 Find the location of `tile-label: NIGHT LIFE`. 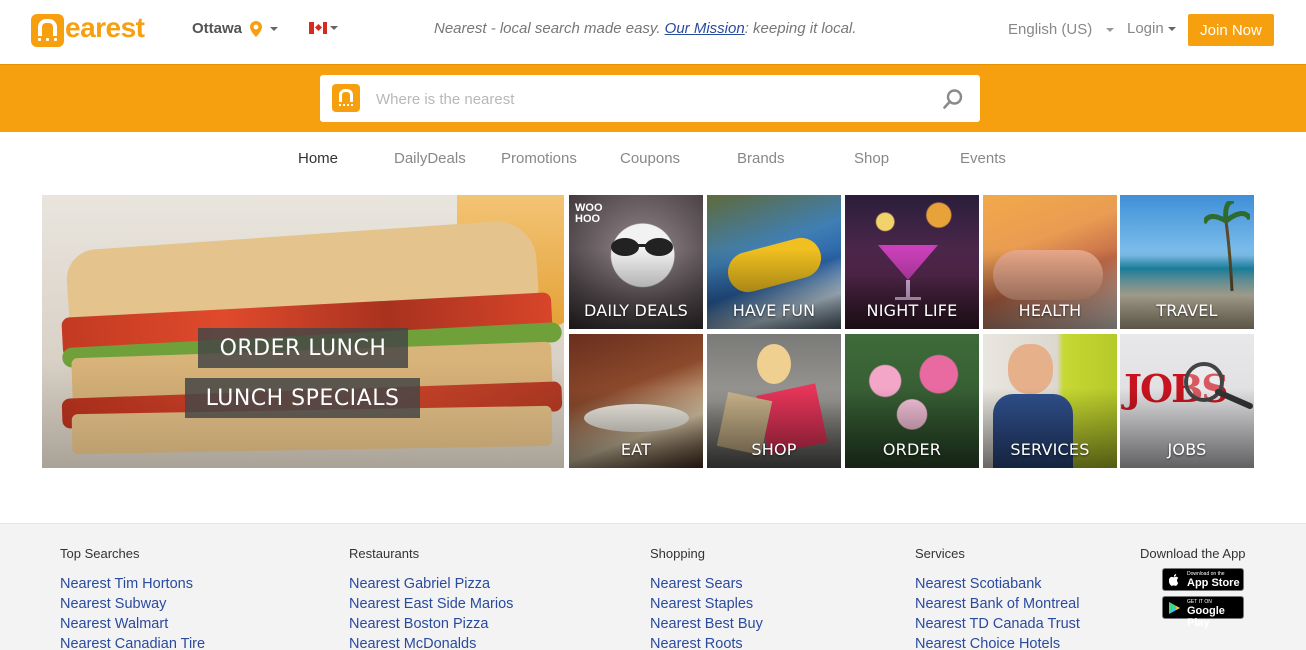

tile-label: NIGHT LIFE is located at coordinates (912, 310).